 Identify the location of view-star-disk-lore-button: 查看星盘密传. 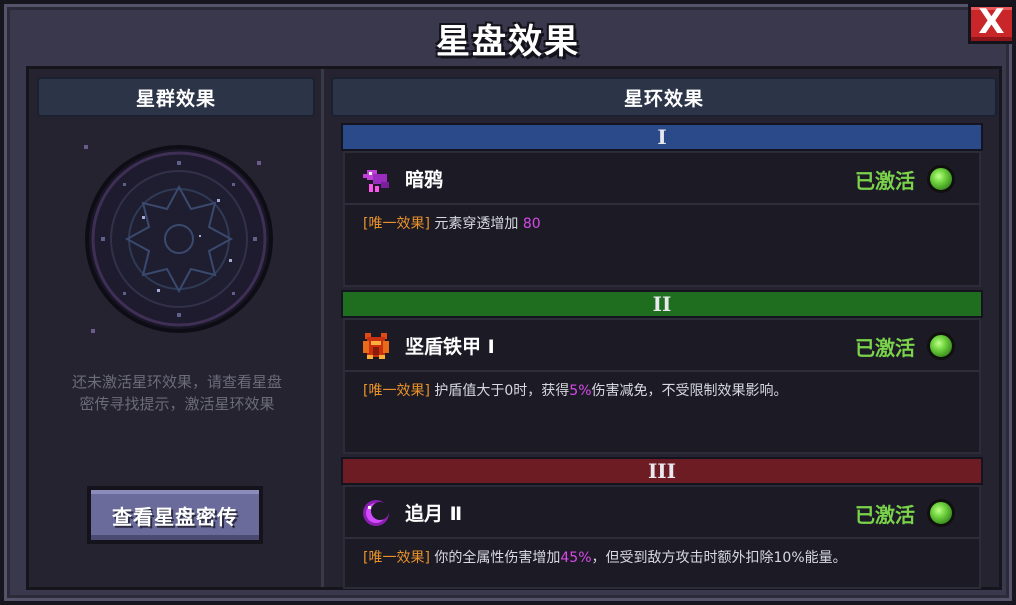
(175, 515).